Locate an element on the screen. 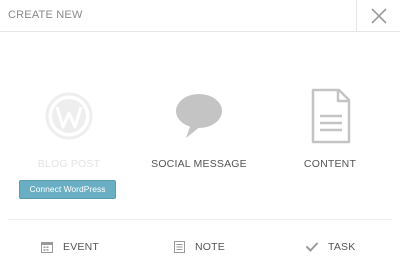 Image resolution: width=400 pixels, height=264 pixels. dialog-title: CREATE NEW is located at coordinates (45, 15).